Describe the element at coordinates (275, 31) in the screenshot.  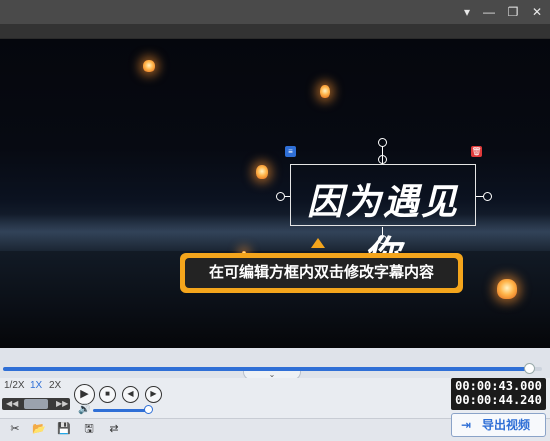
I see `toolbar-strip` at that location.